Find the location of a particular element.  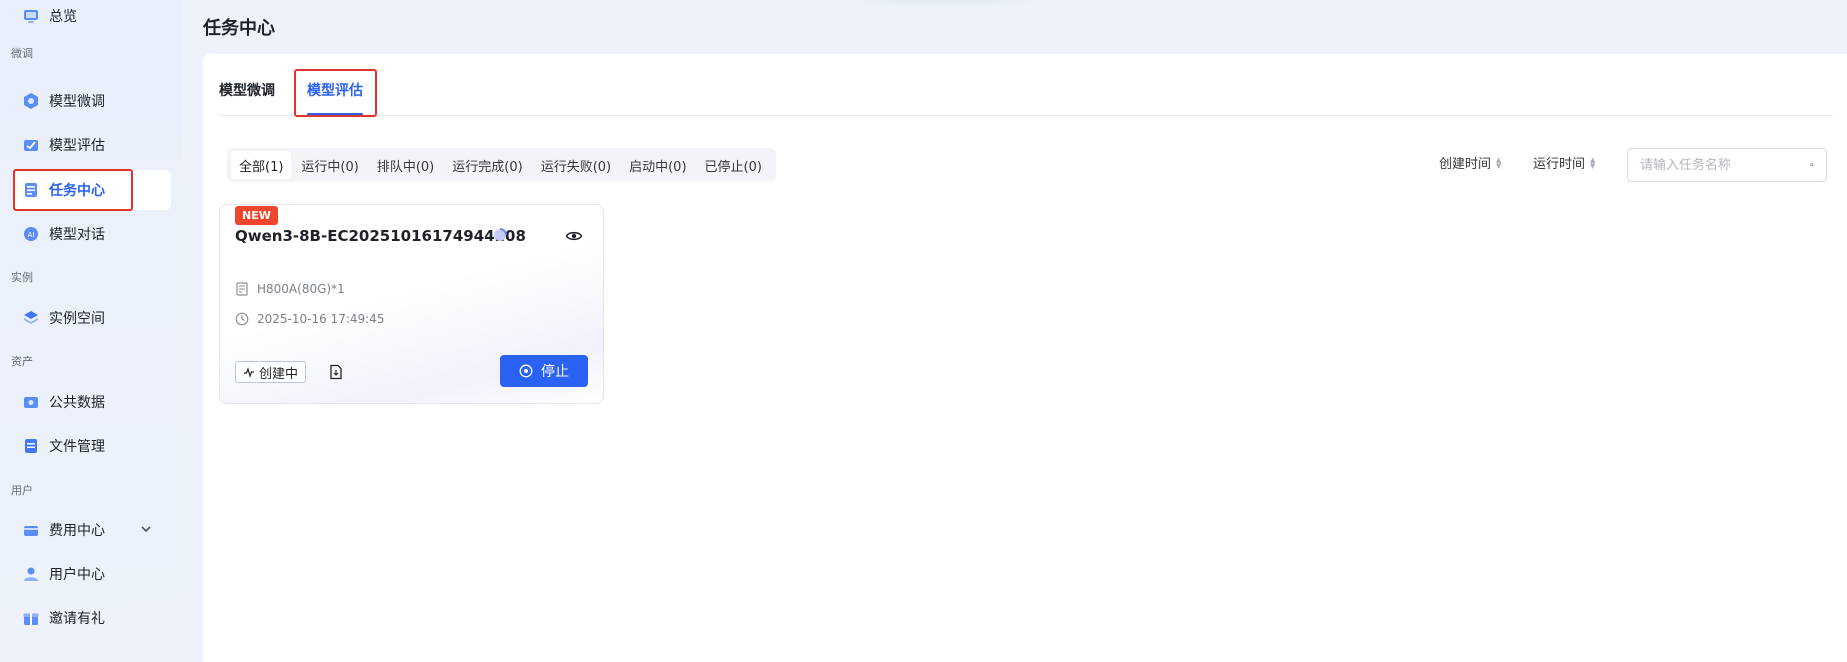

filter-stopped: 已停止(0) is located at coordinates (733, 165).